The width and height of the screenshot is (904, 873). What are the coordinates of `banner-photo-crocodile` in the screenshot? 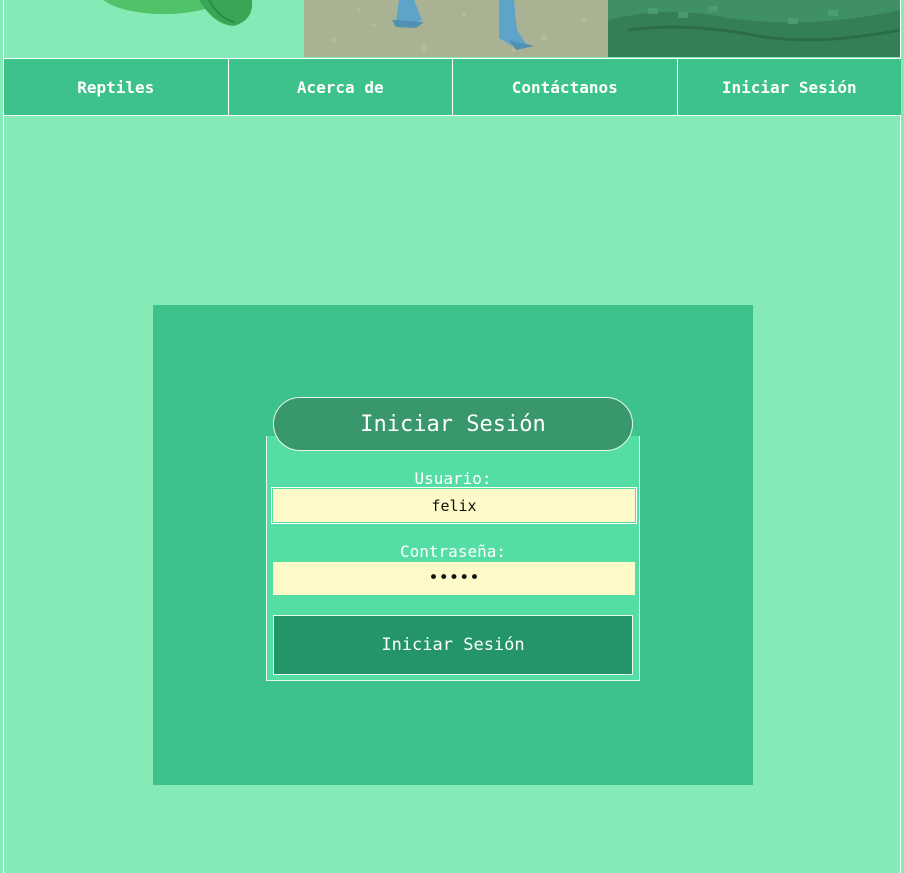 It's located at (754, 28).